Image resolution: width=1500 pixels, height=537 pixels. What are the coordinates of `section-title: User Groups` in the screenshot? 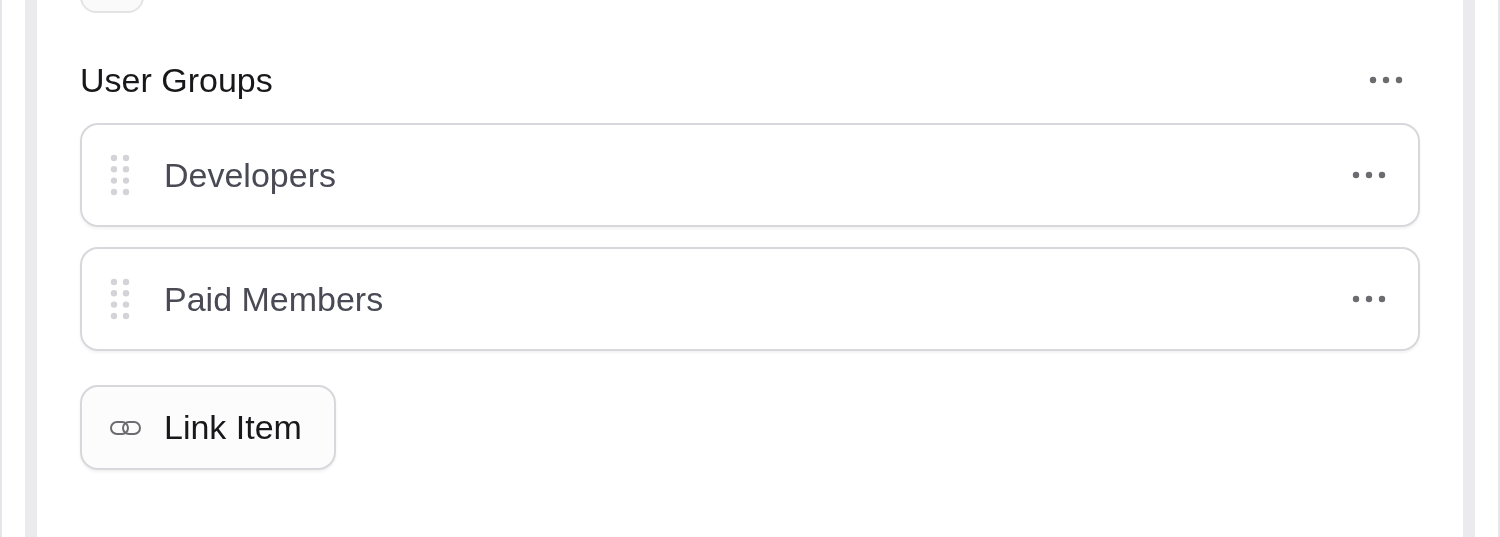 It's located at (176, 80).